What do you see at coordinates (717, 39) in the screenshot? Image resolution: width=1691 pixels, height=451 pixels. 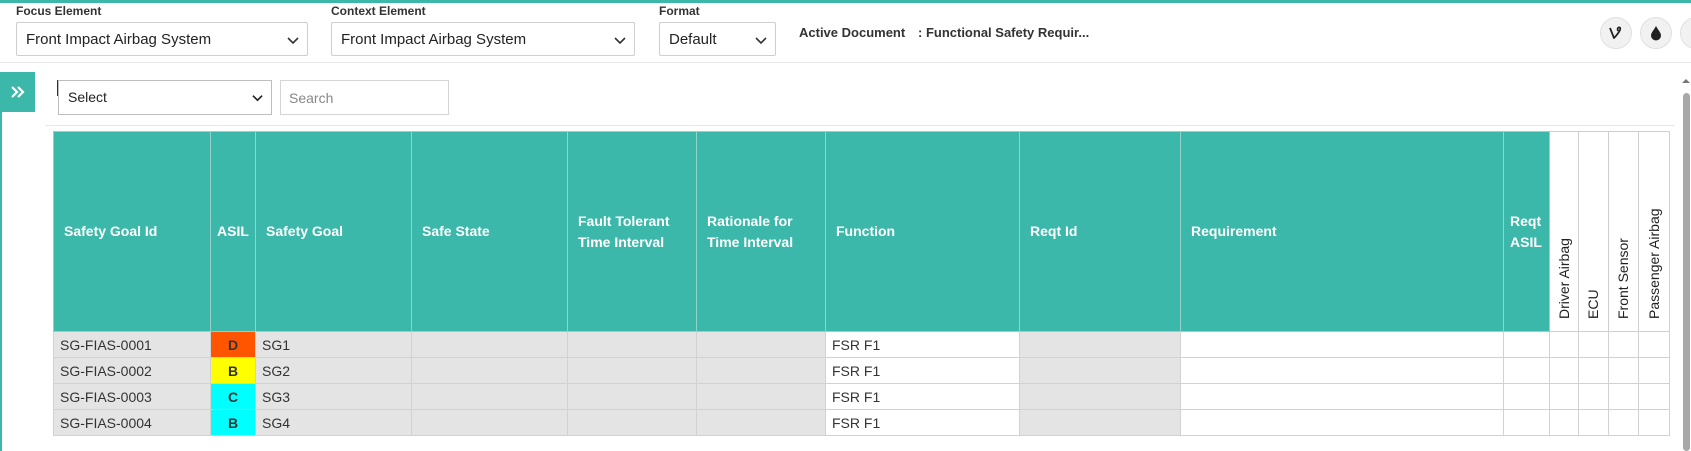 I see `format-select: Default` at bounding box center [717, 39].